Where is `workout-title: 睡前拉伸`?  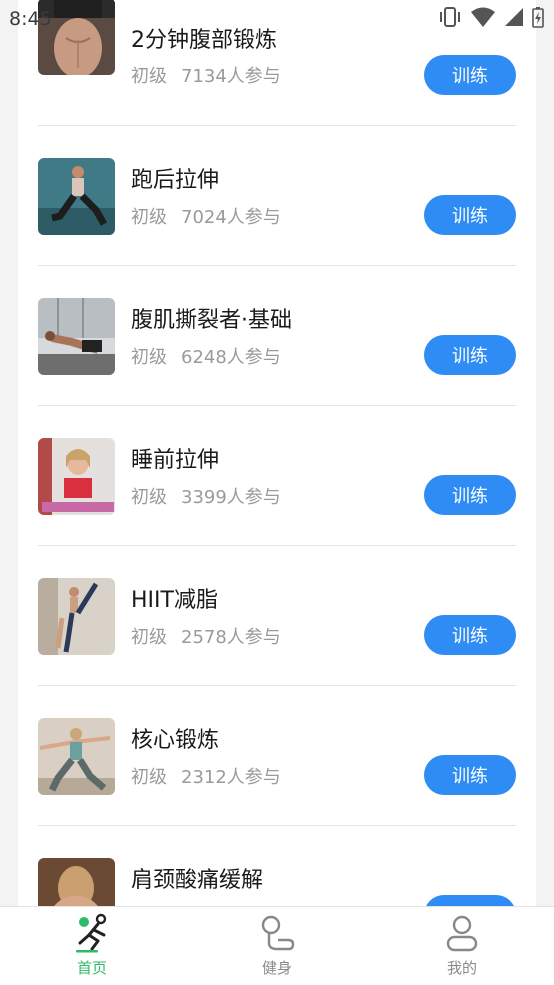 workout-title: 睡前拉伸 is located at coordinates (175, 460).